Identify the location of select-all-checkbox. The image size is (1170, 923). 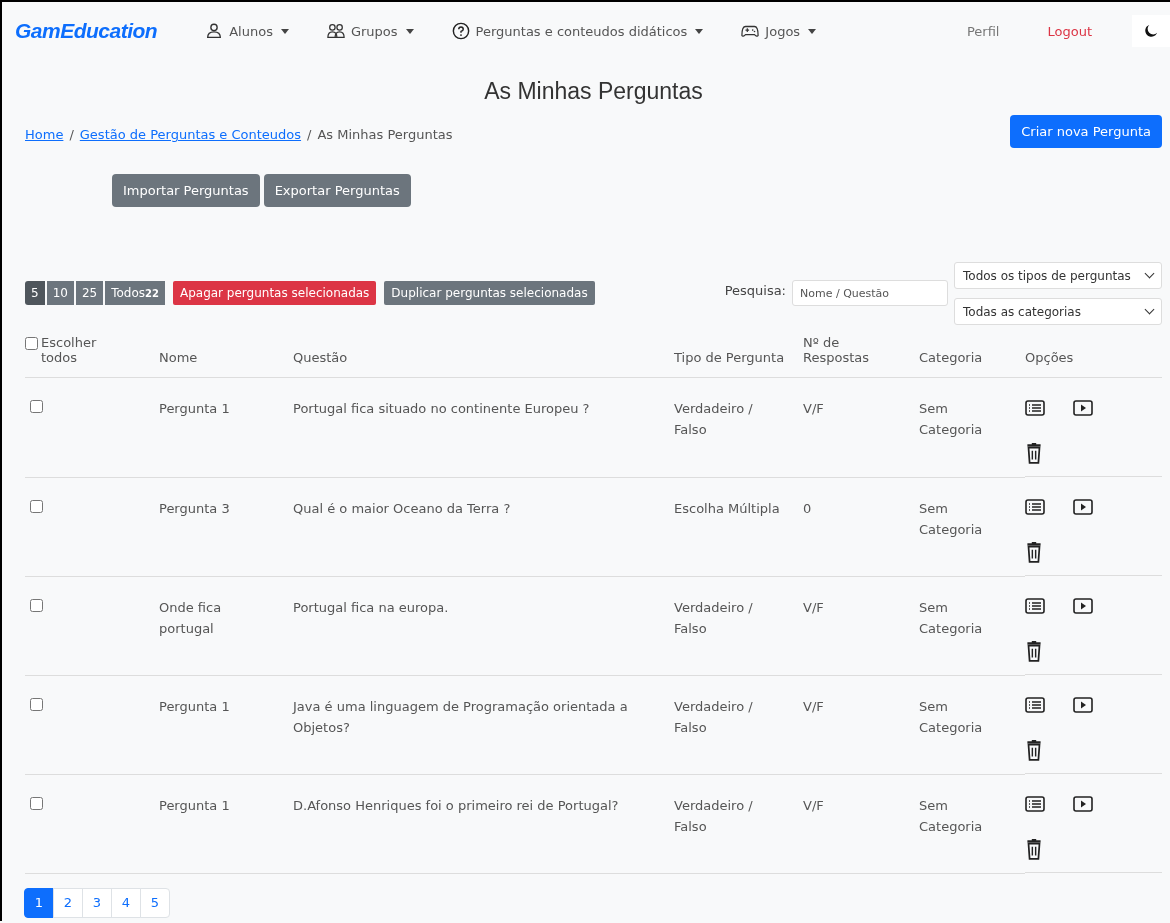
(31, 343).